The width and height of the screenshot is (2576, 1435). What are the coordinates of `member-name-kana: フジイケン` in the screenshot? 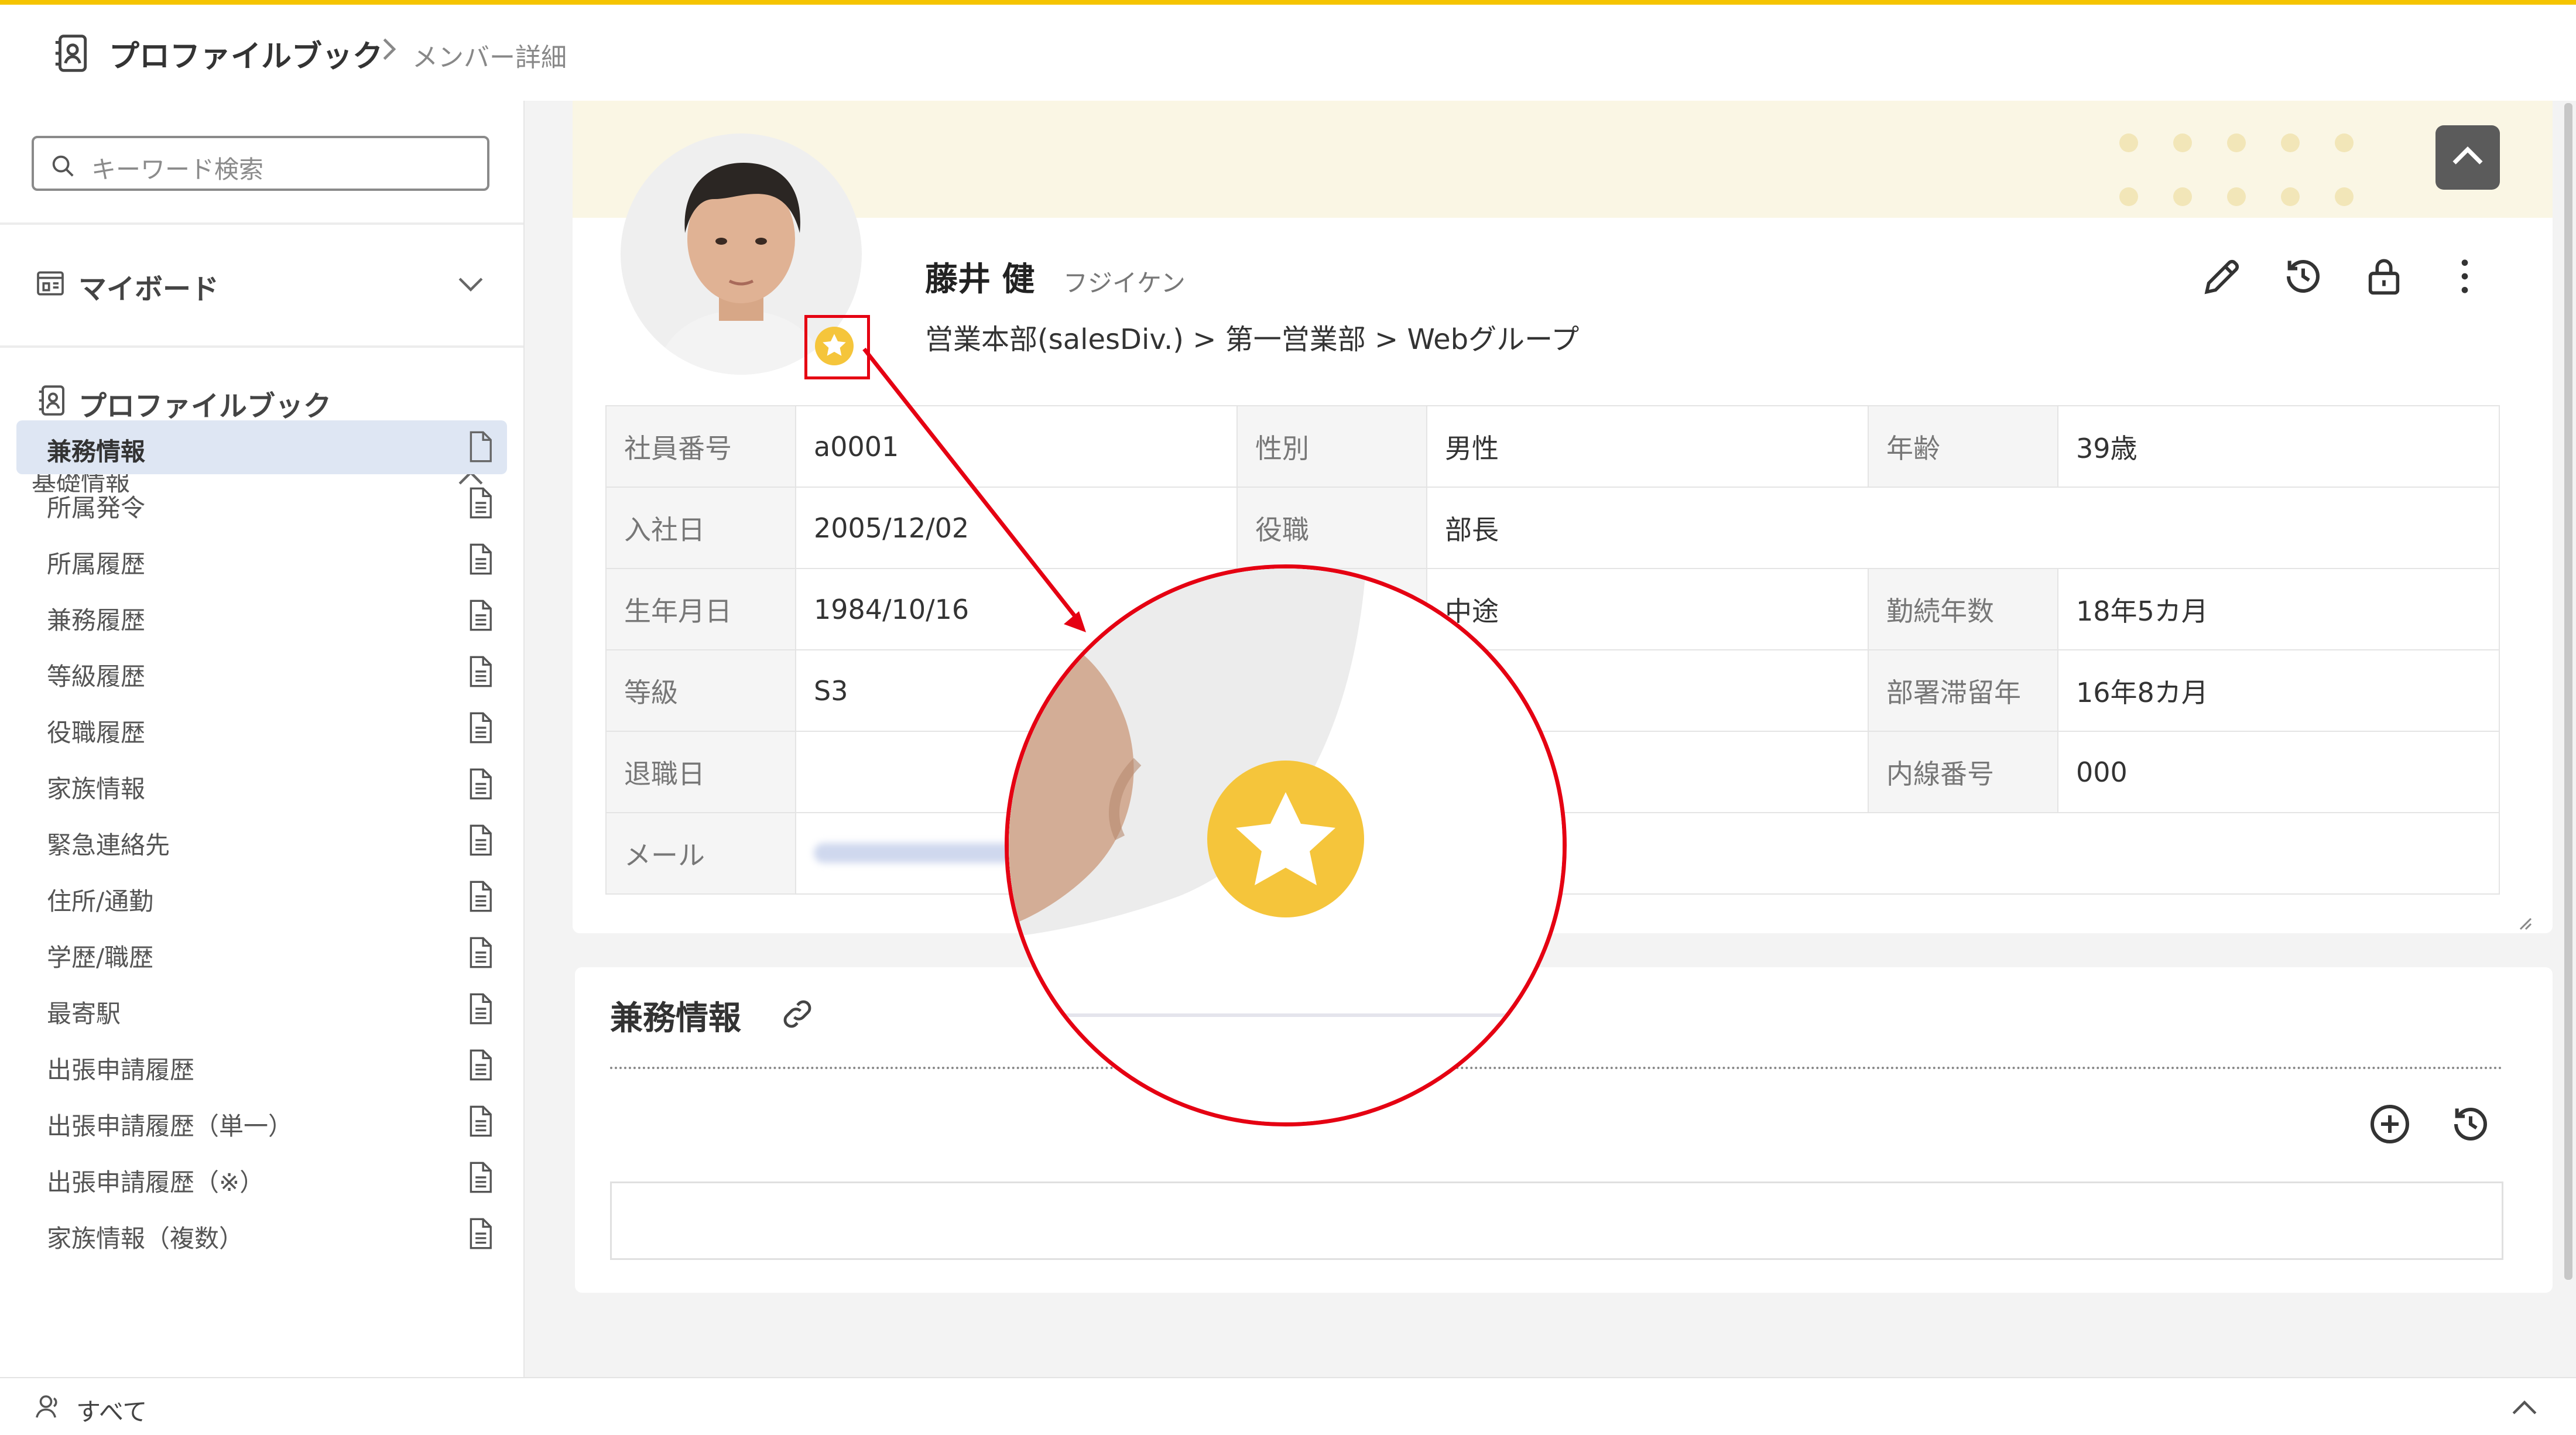 It's located at (1124, 283).